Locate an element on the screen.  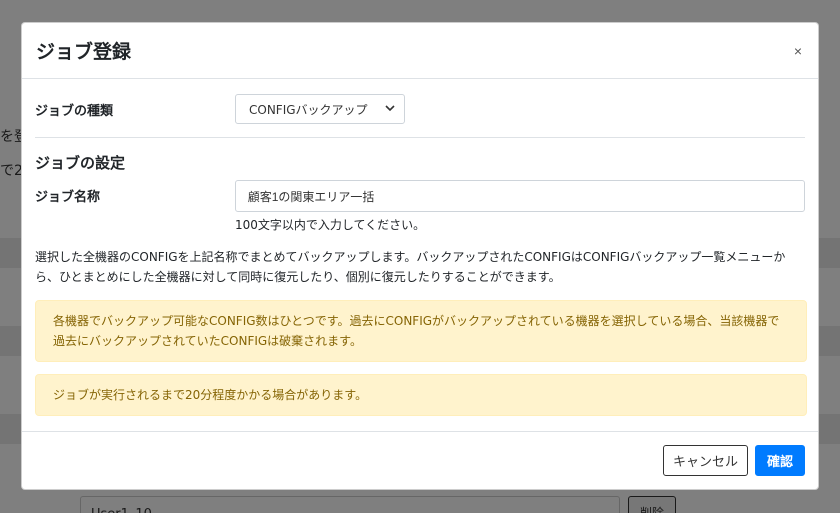
modal-footer: キャンセル 確認 is located at coordinates (420, 460).